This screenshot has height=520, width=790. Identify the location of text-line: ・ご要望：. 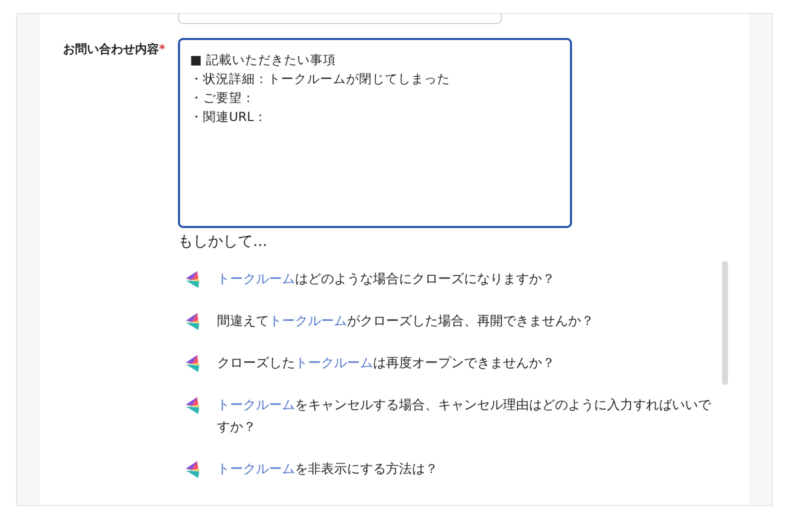
(223, 98).